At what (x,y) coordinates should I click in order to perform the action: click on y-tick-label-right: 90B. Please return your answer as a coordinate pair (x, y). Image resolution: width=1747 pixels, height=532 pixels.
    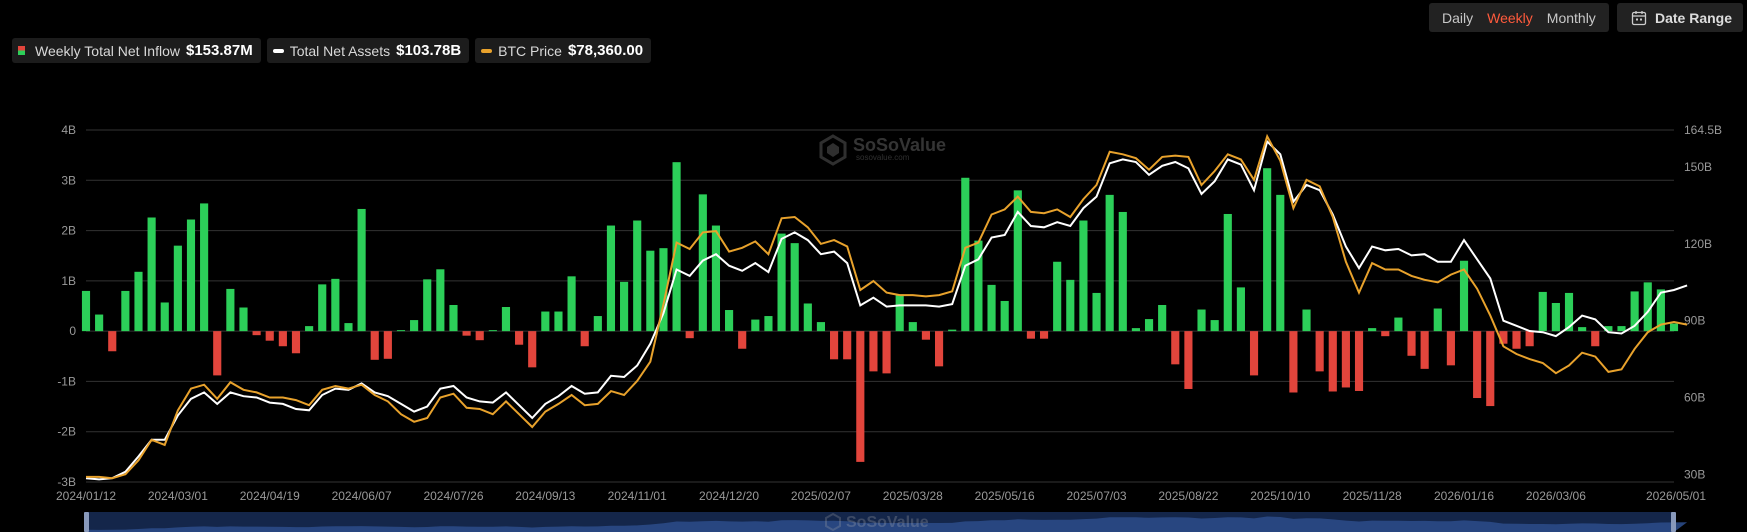
    Looking at the image, I should click on (1694, 321).